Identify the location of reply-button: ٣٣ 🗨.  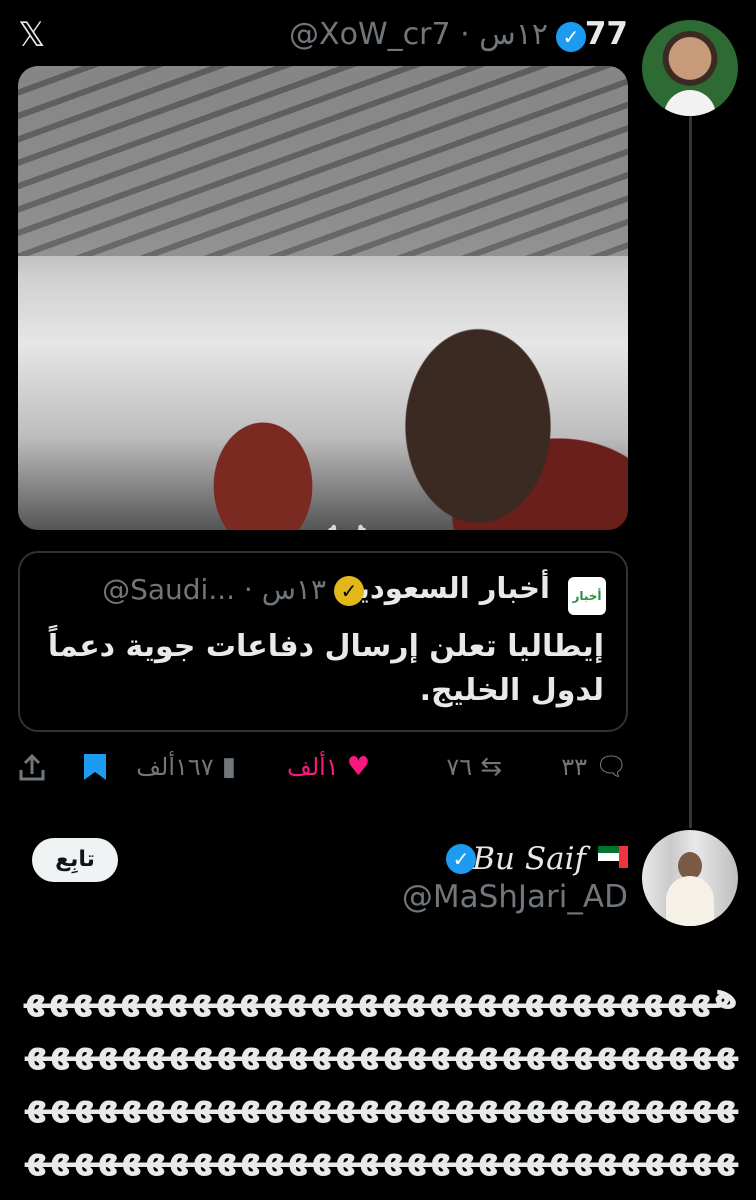
(594, 767).